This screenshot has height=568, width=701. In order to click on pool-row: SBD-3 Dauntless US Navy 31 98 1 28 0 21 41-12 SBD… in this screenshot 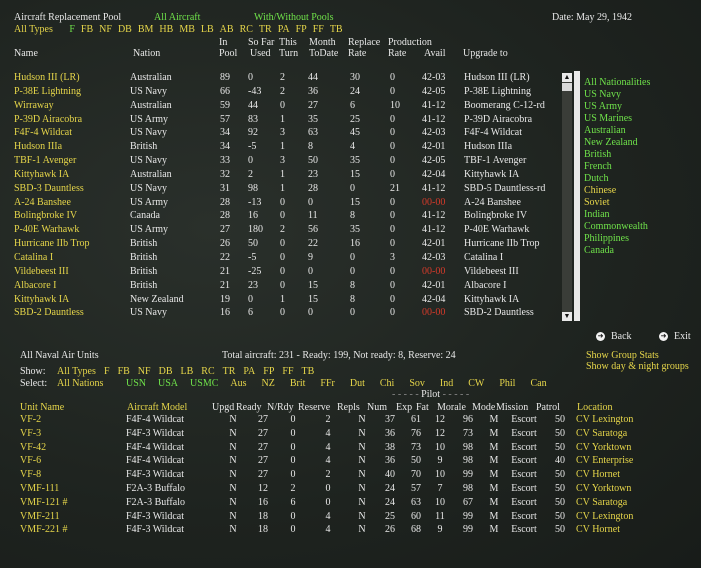, I will do `click(289, 189)`.